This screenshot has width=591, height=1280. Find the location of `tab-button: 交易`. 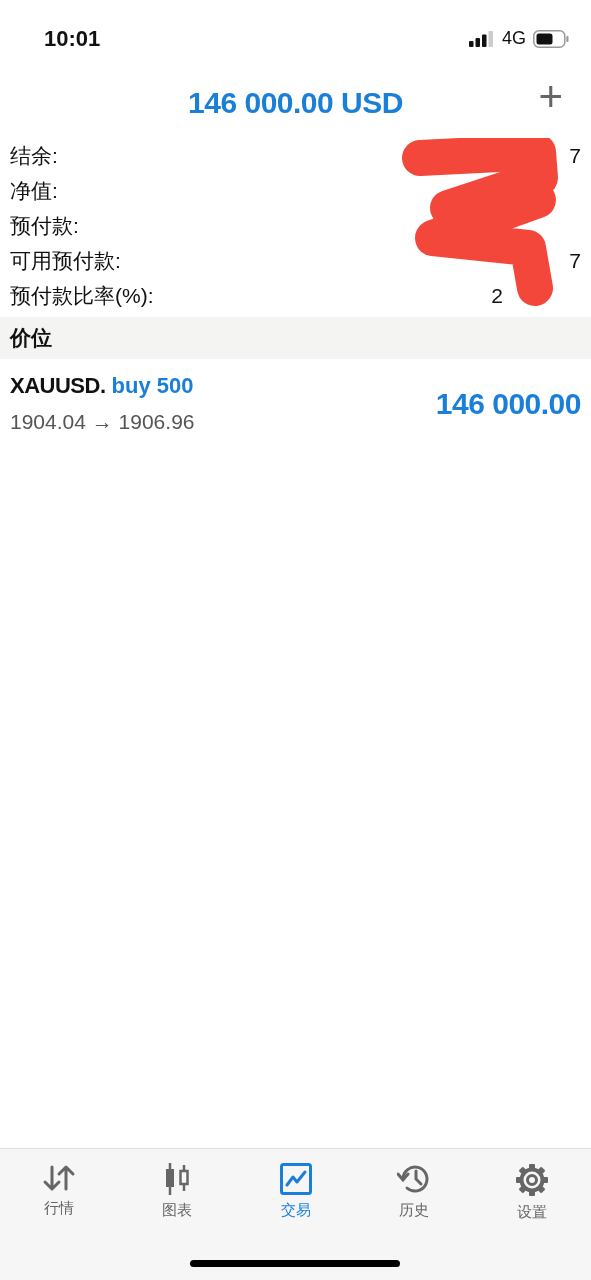

tab-button: 交易 is located at coordinates (295, 1193).